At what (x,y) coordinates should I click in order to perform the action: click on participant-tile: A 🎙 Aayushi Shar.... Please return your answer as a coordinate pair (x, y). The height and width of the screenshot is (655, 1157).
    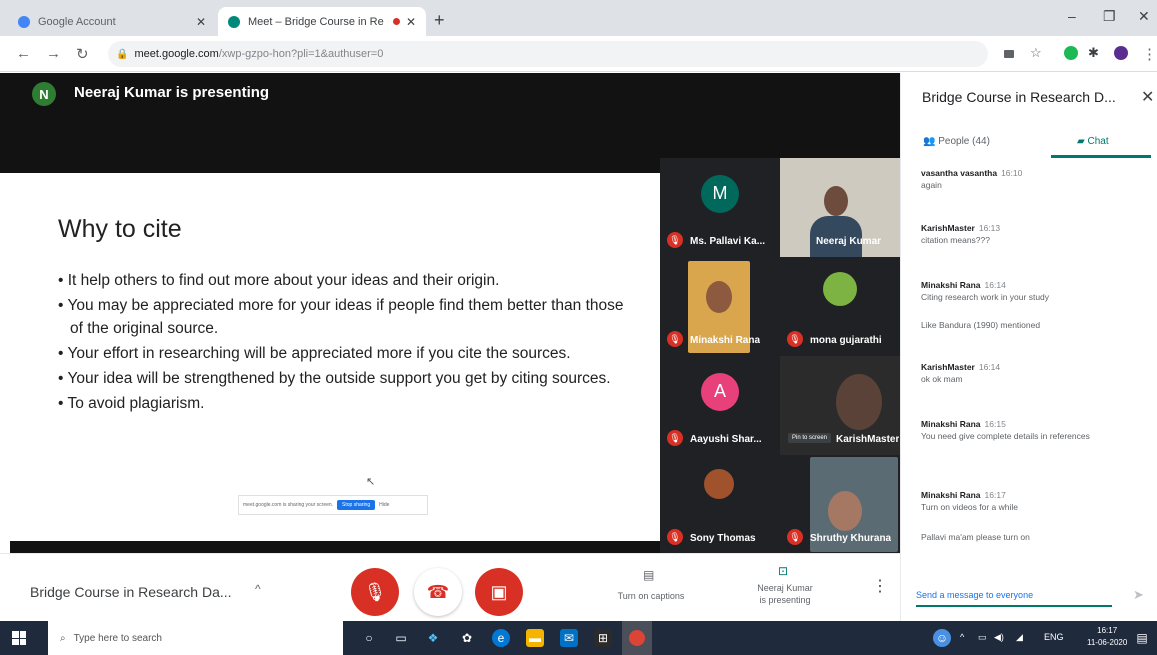
    Looking at the image, I should click on (720, 405).